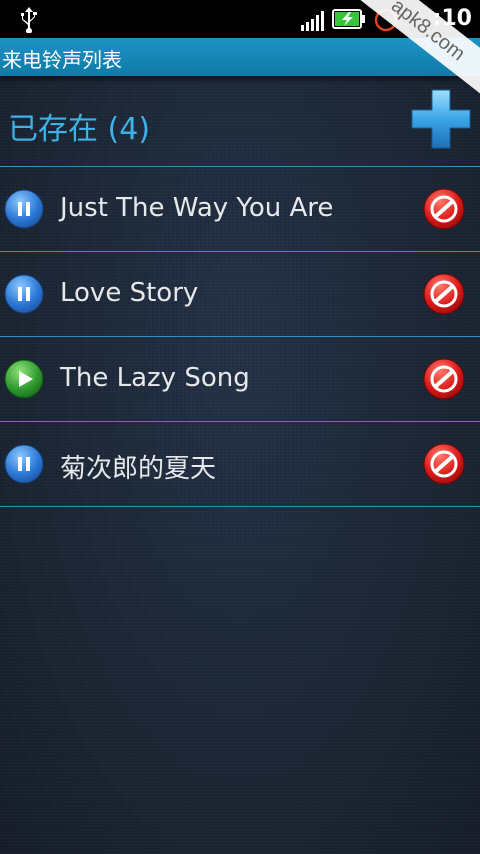 The width and height of the screenshot is (480, 854). What do you see at coordinates (240, 57) in the screenshot?
I see `title-bar: 来电铃声列表` at bounding box center [240, 57].